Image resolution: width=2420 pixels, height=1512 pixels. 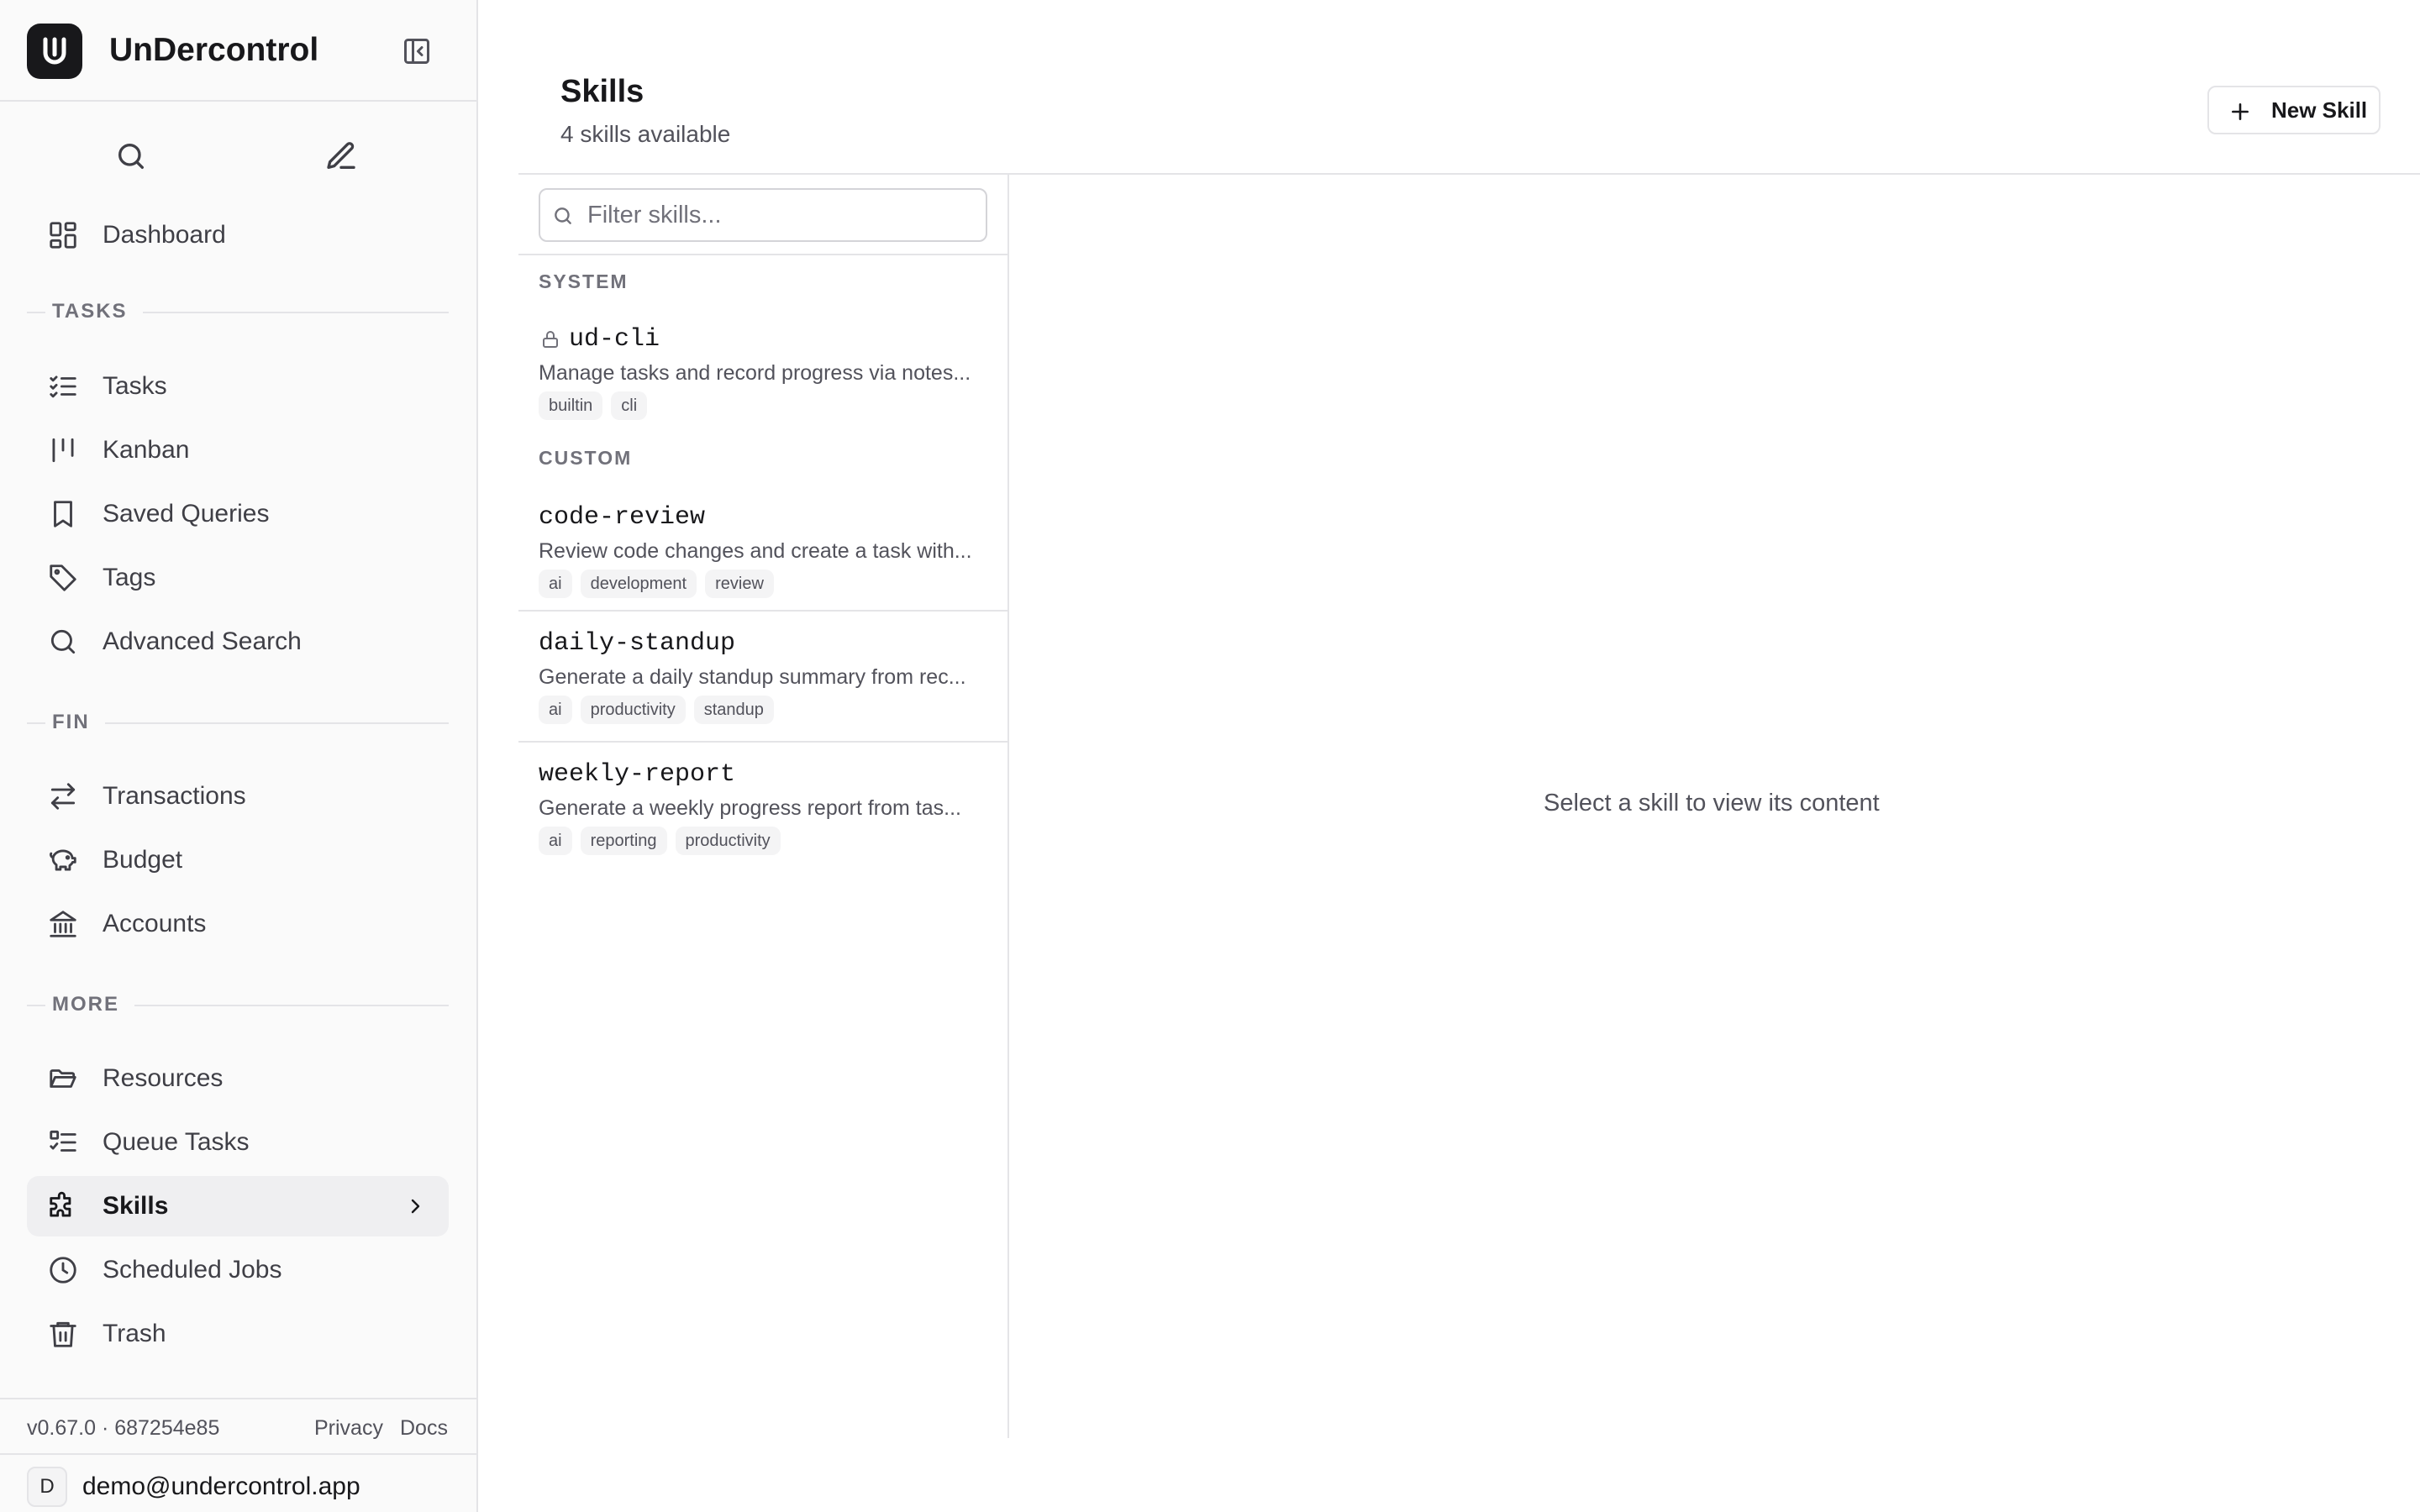 I want to click on avatar: D, so click(x=47, y=1487).